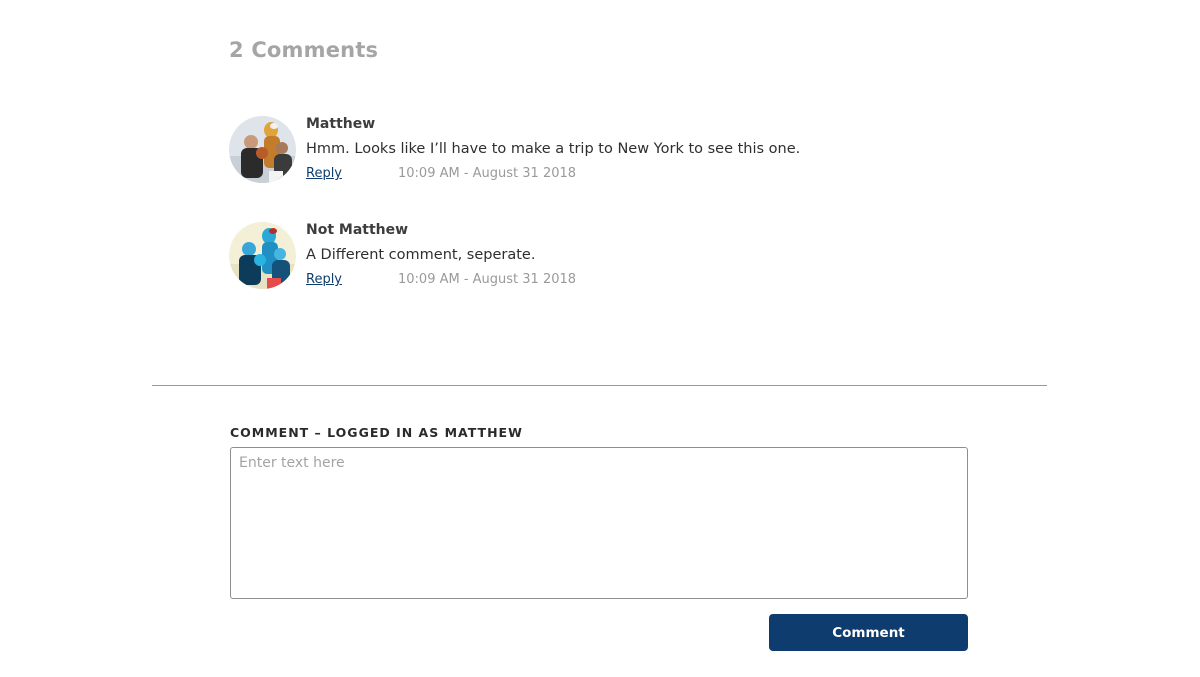 Image resolution: width=1200 pixels, height=677 pixels. I want to click on comment-text: A Different comment, seperate., so click(421, 255).